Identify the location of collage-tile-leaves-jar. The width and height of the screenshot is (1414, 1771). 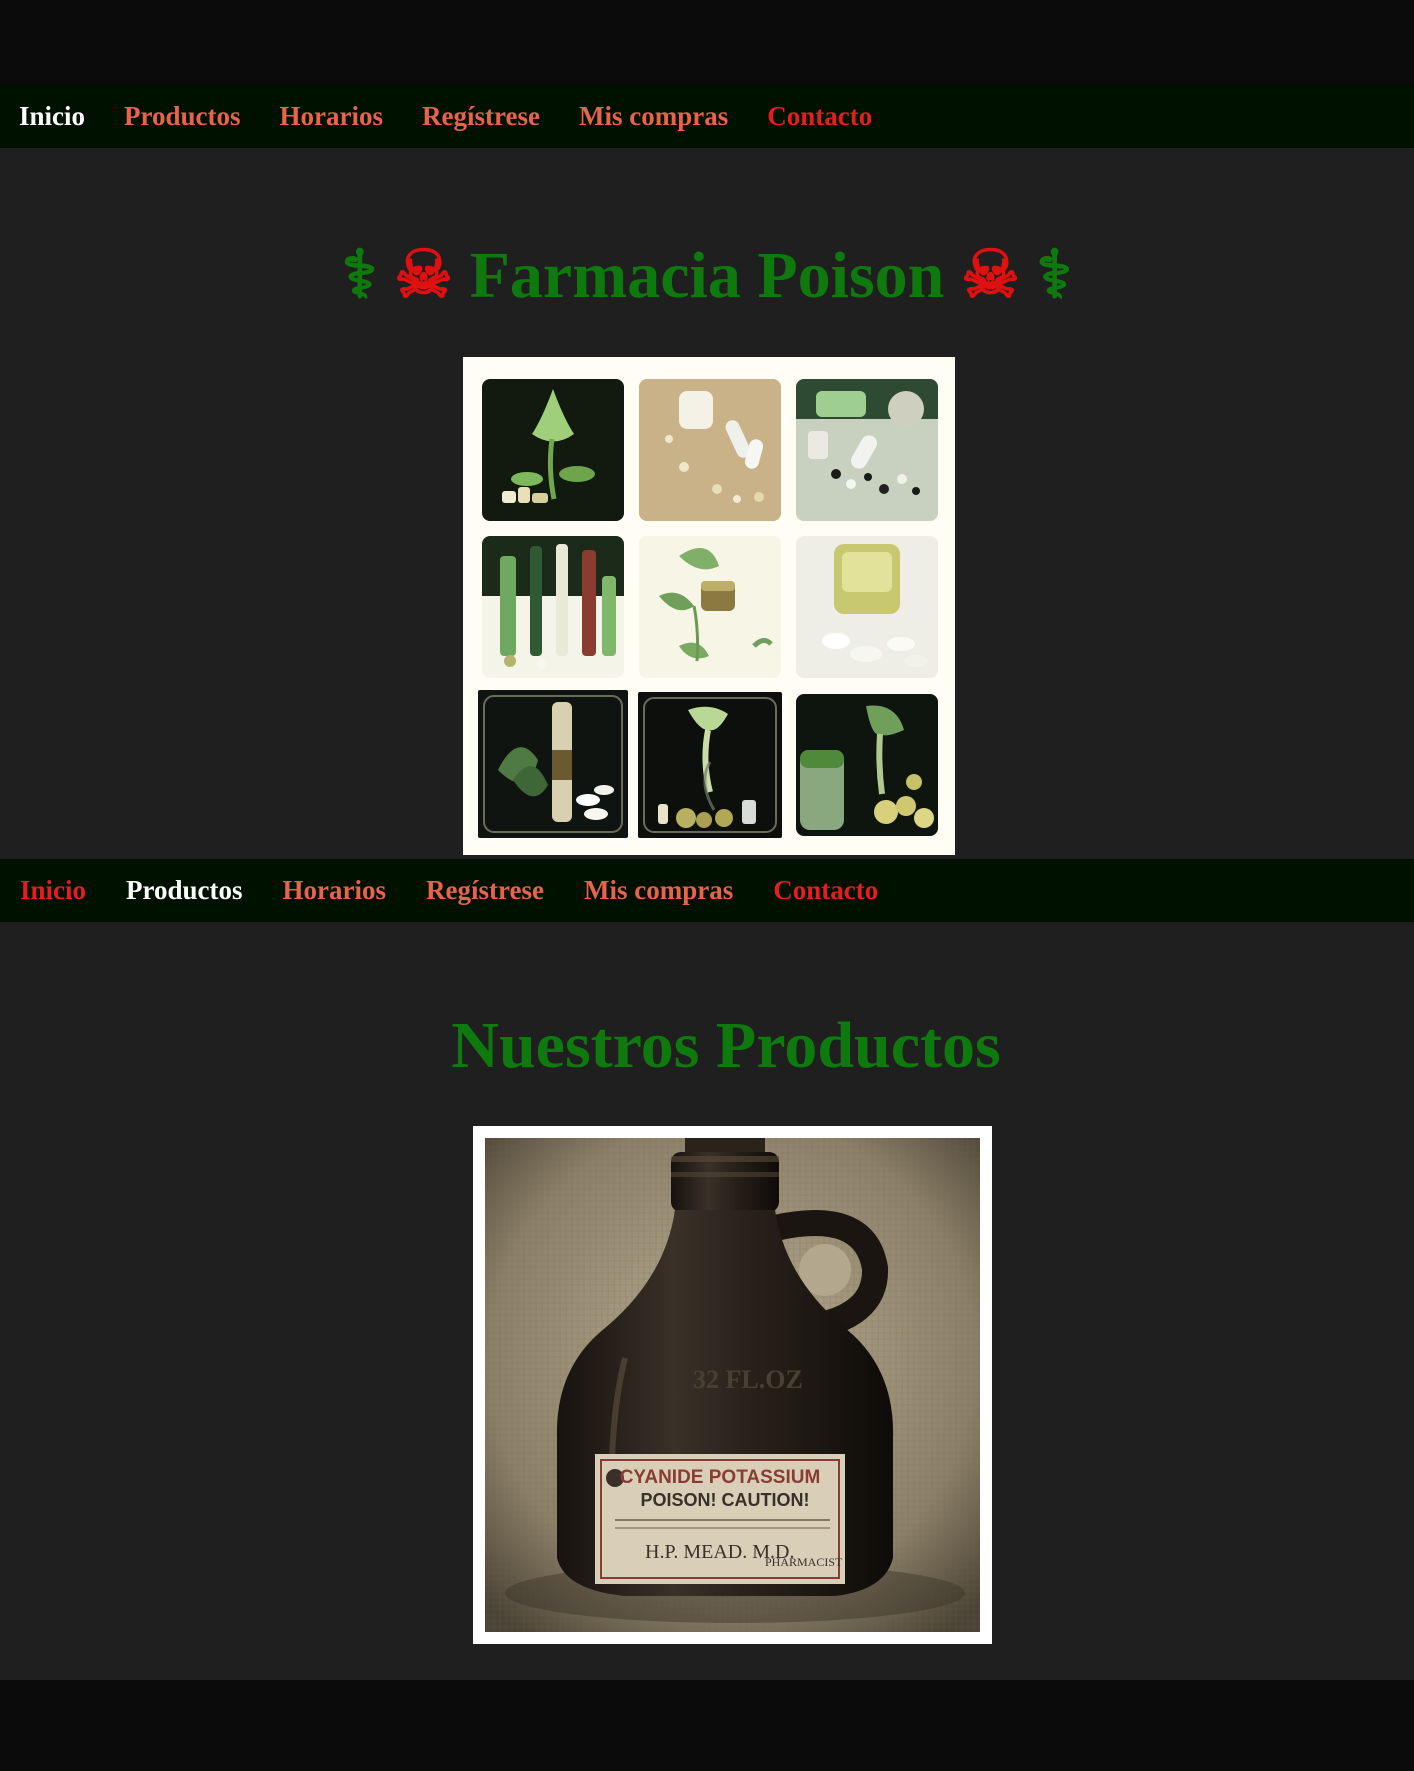
(710, 607).